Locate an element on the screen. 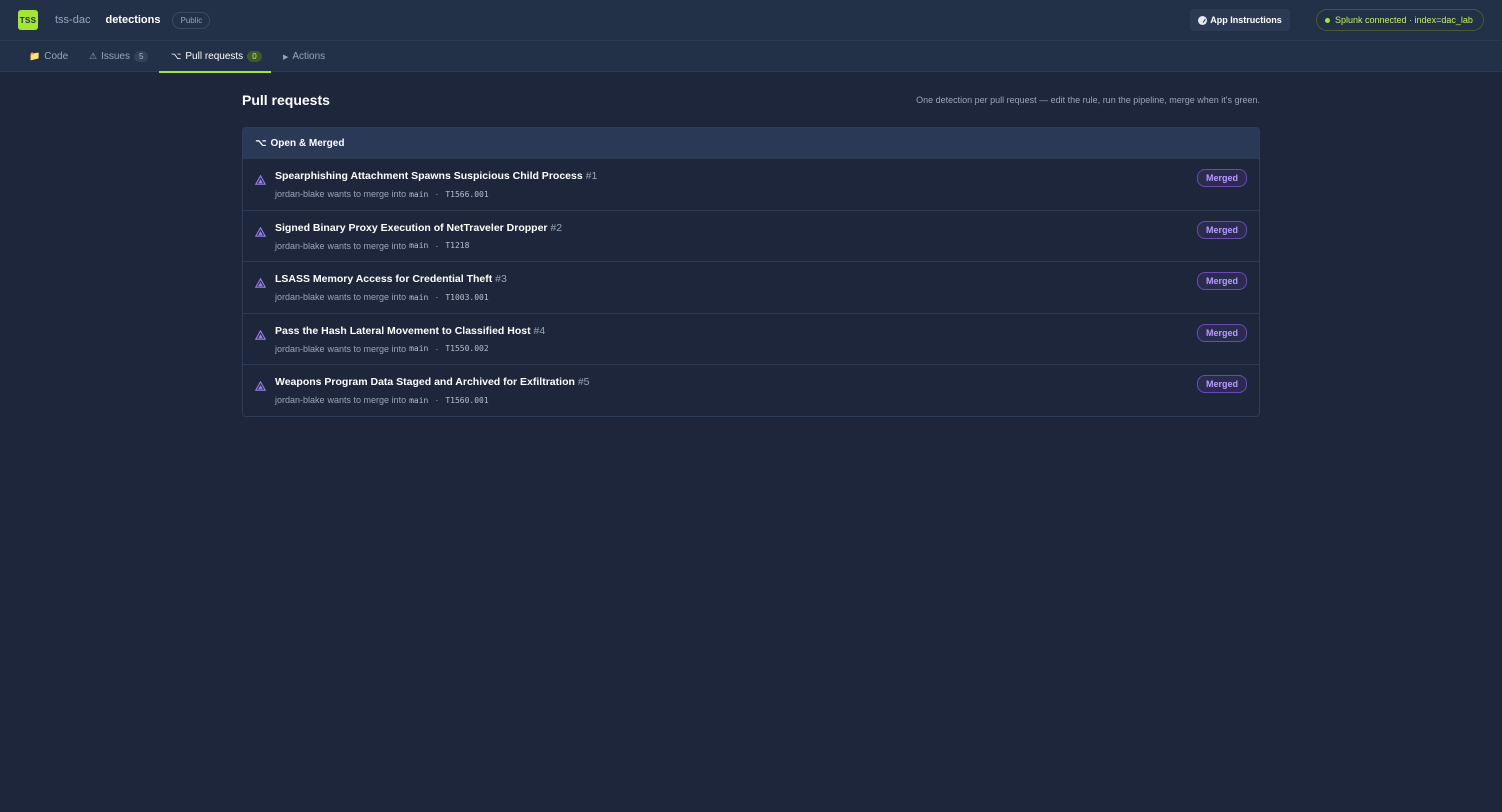 The image size is (1502, 812). page-title: Pull requests is located at coordinates (286, 99).